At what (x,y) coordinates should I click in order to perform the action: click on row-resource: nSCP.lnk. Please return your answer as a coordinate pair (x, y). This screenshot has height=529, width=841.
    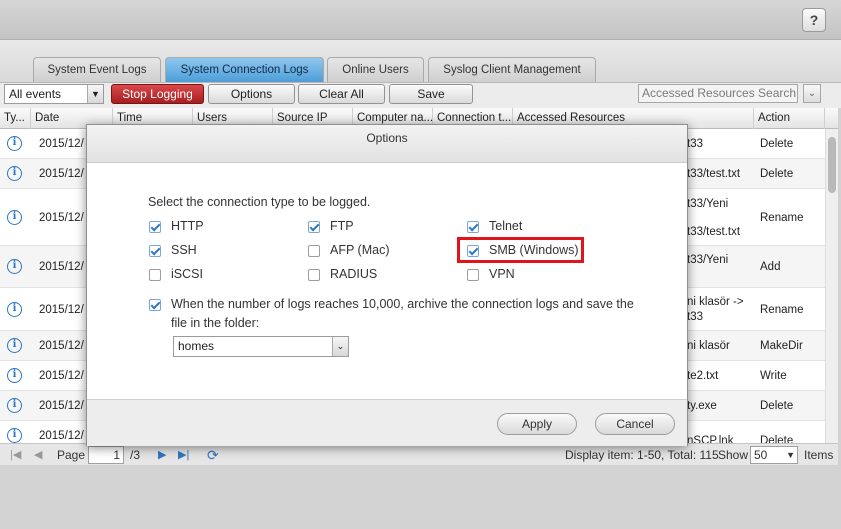
    Looking at the image, I should click on (710, 439).